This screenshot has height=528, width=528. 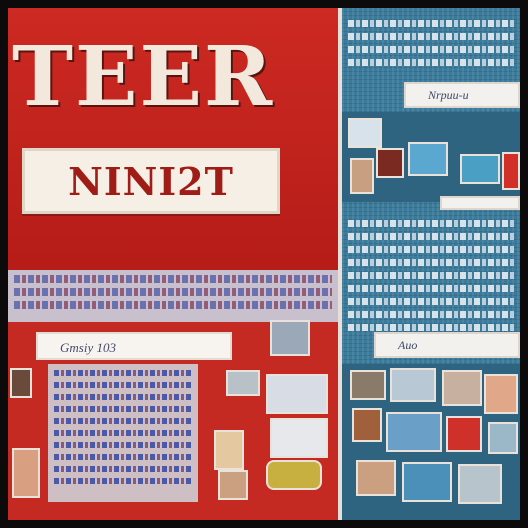 What do you see at coordinates (431, 43) in the screenshot?
I see `text-lines-top` at bounding box center [431, 43].